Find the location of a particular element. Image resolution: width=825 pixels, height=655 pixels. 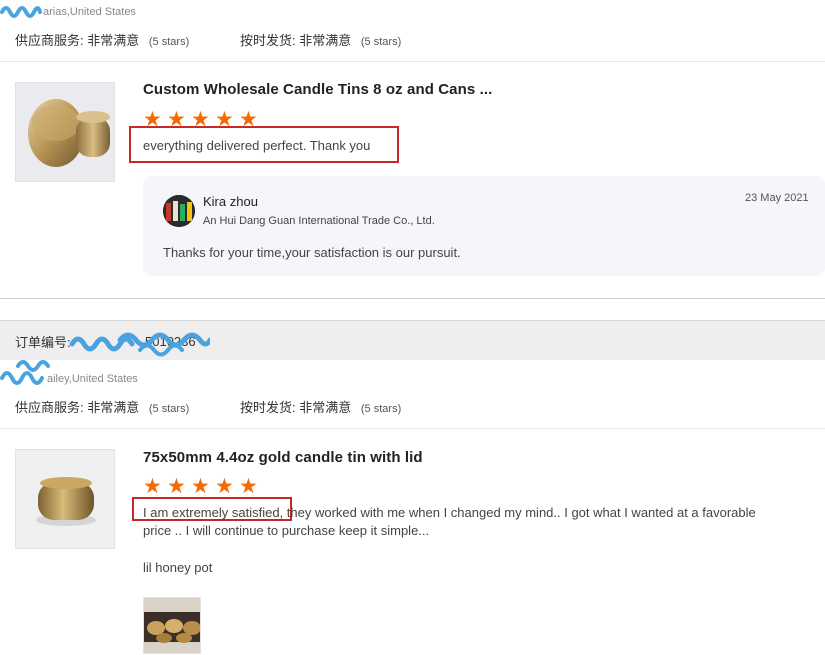

star-rating: ★ ★ ★ ★ ★ is located at coordinates (202, 486).